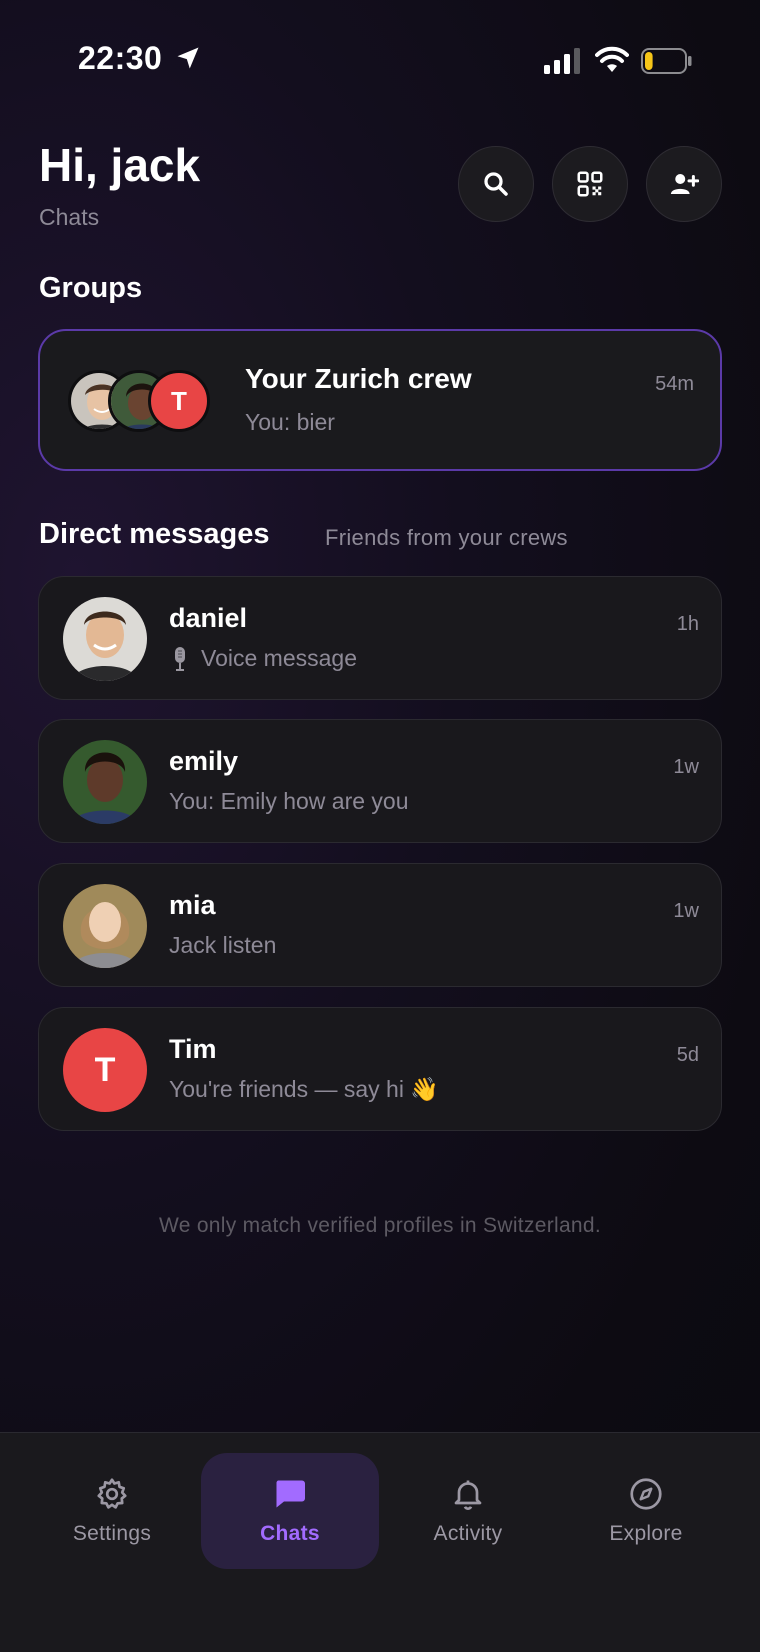 The height and width of the screenshot is (1652, 760). I want to click on tab-settings: Settings, so click(112, 1511).